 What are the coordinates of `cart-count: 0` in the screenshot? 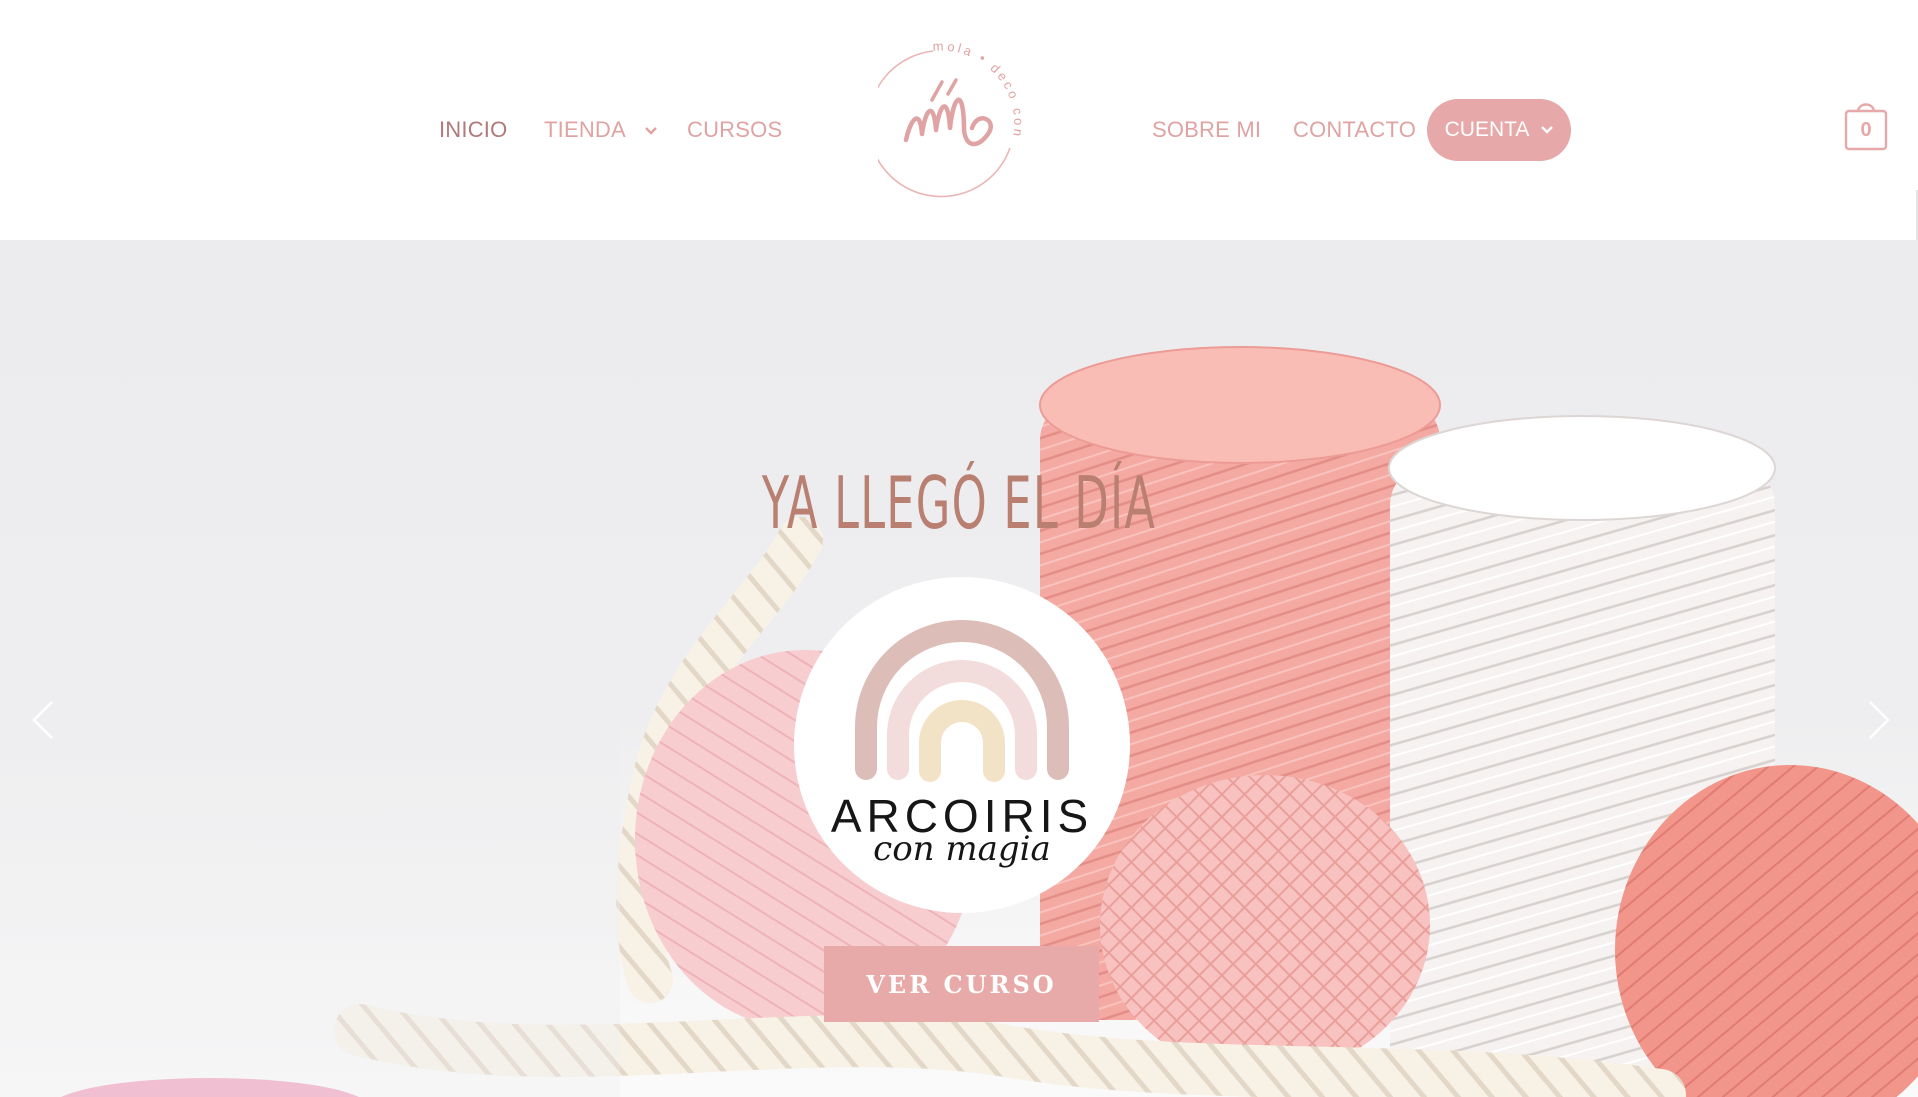 It's located at (1866, 130).